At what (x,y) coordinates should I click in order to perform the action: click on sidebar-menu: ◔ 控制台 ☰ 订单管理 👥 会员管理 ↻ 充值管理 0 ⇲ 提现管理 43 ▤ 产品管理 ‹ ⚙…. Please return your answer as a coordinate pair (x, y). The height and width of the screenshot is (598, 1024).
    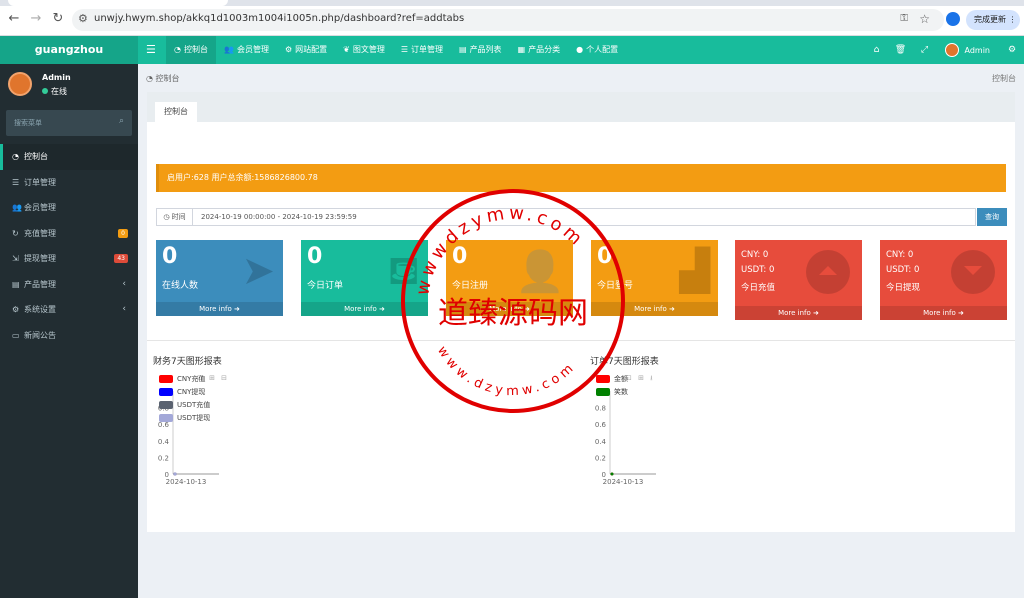
    Looking at the image, I should click on (69, 246).